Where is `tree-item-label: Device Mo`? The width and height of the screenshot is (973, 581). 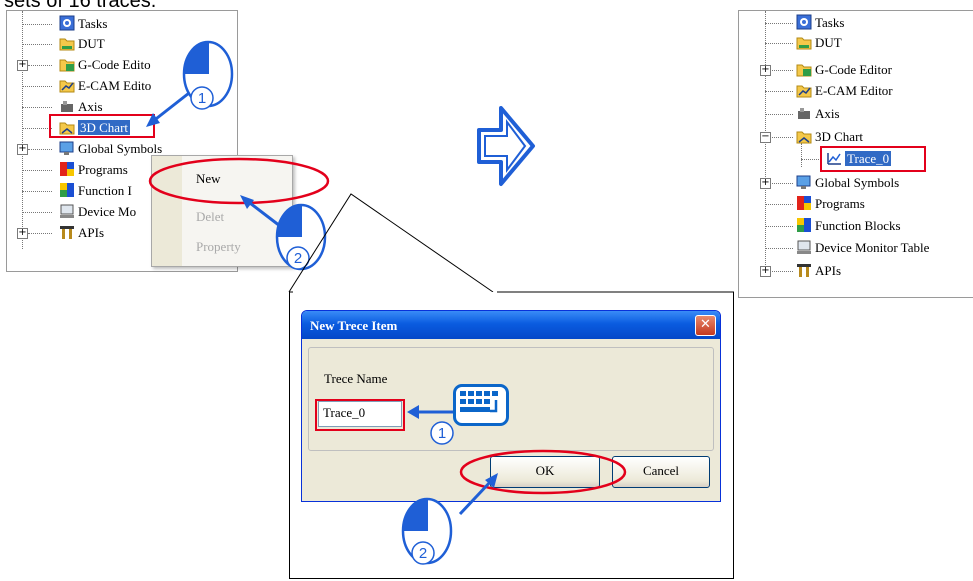
tree-item-label: Device Mo is located at coordinates (107, 211).